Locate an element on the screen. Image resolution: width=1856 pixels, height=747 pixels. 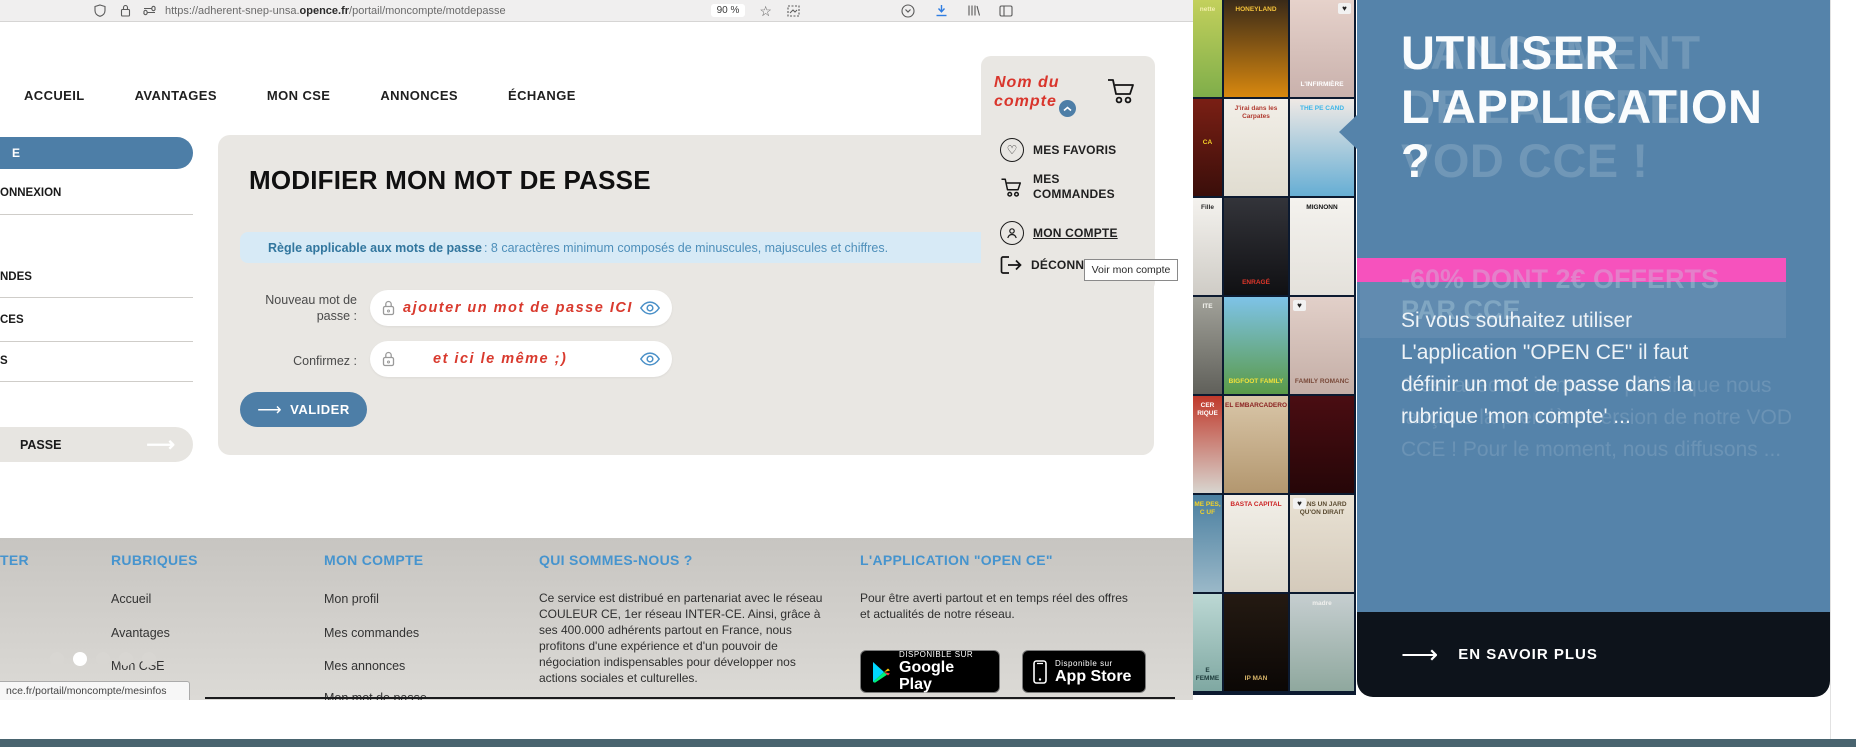
tooltip: Voir mon compte is located at coordinates (1131, 270).